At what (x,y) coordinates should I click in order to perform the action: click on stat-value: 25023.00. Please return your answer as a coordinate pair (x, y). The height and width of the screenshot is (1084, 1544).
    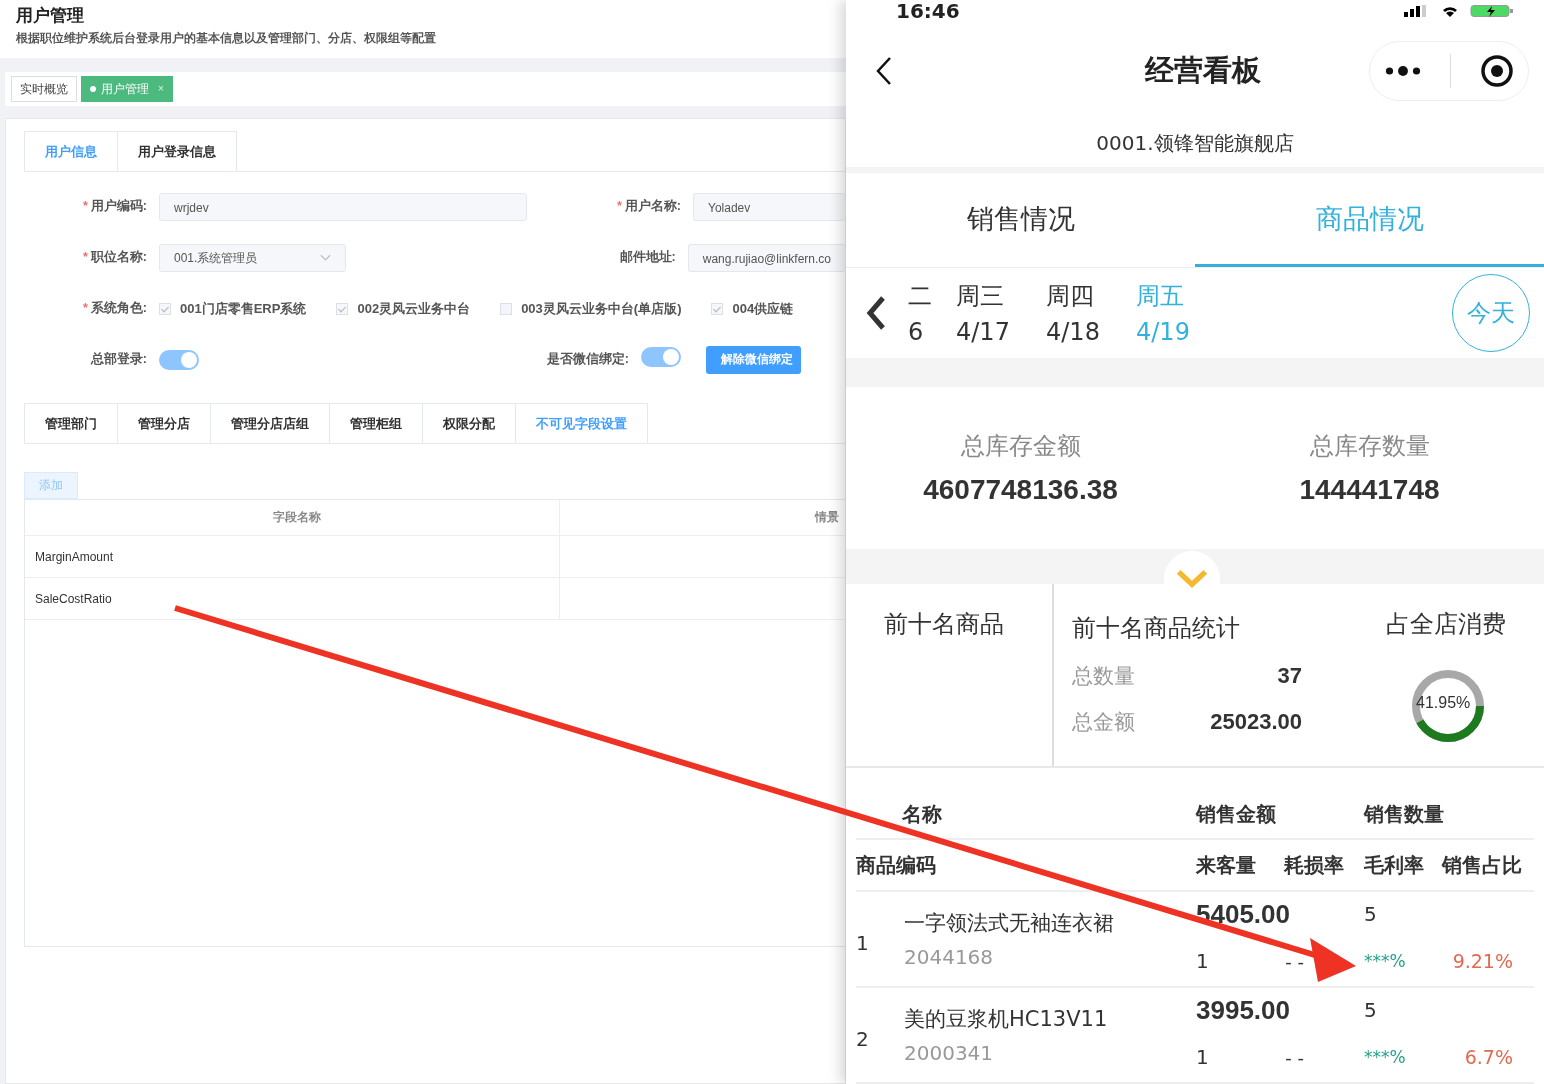
    Looking at the image, I should click on (1256, 721).